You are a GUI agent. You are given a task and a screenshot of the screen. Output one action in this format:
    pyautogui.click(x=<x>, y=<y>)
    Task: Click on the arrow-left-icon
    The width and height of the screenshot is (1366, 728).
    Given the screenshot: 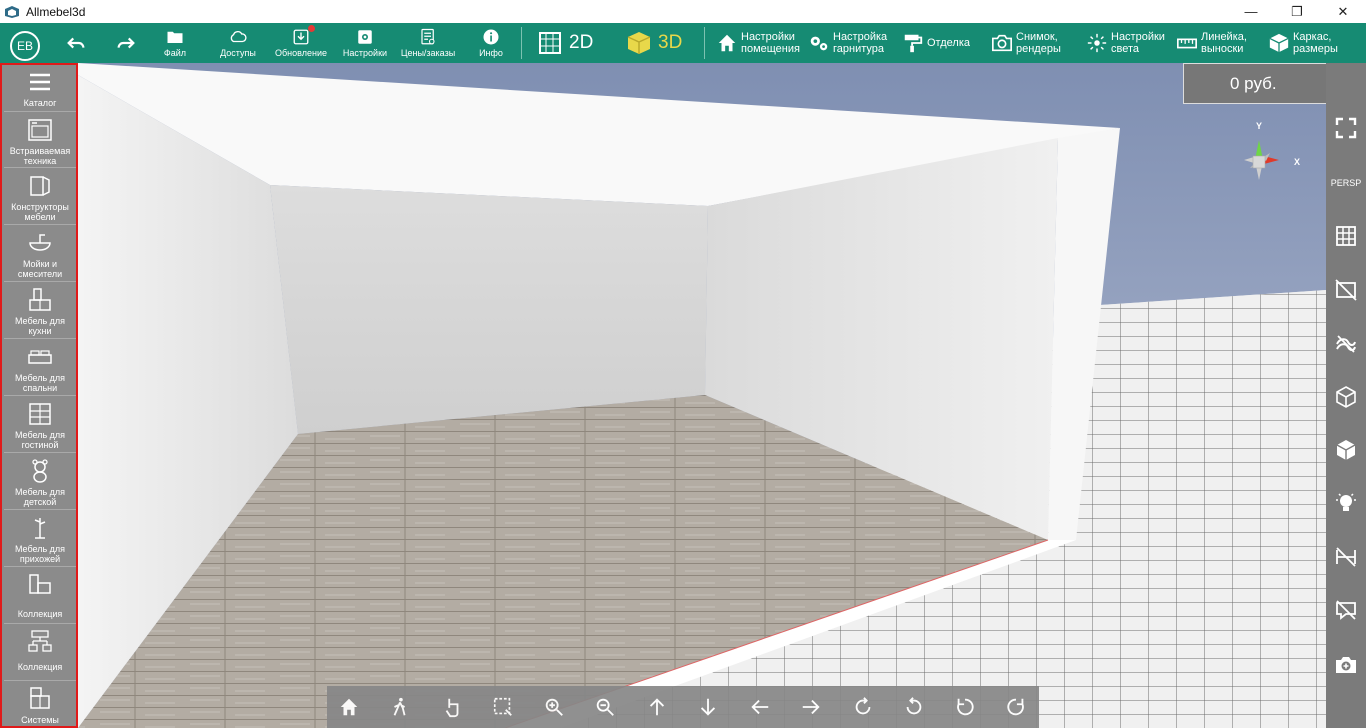 What is the action you would take?
    pyautogui.click(x=760, y=707)
    